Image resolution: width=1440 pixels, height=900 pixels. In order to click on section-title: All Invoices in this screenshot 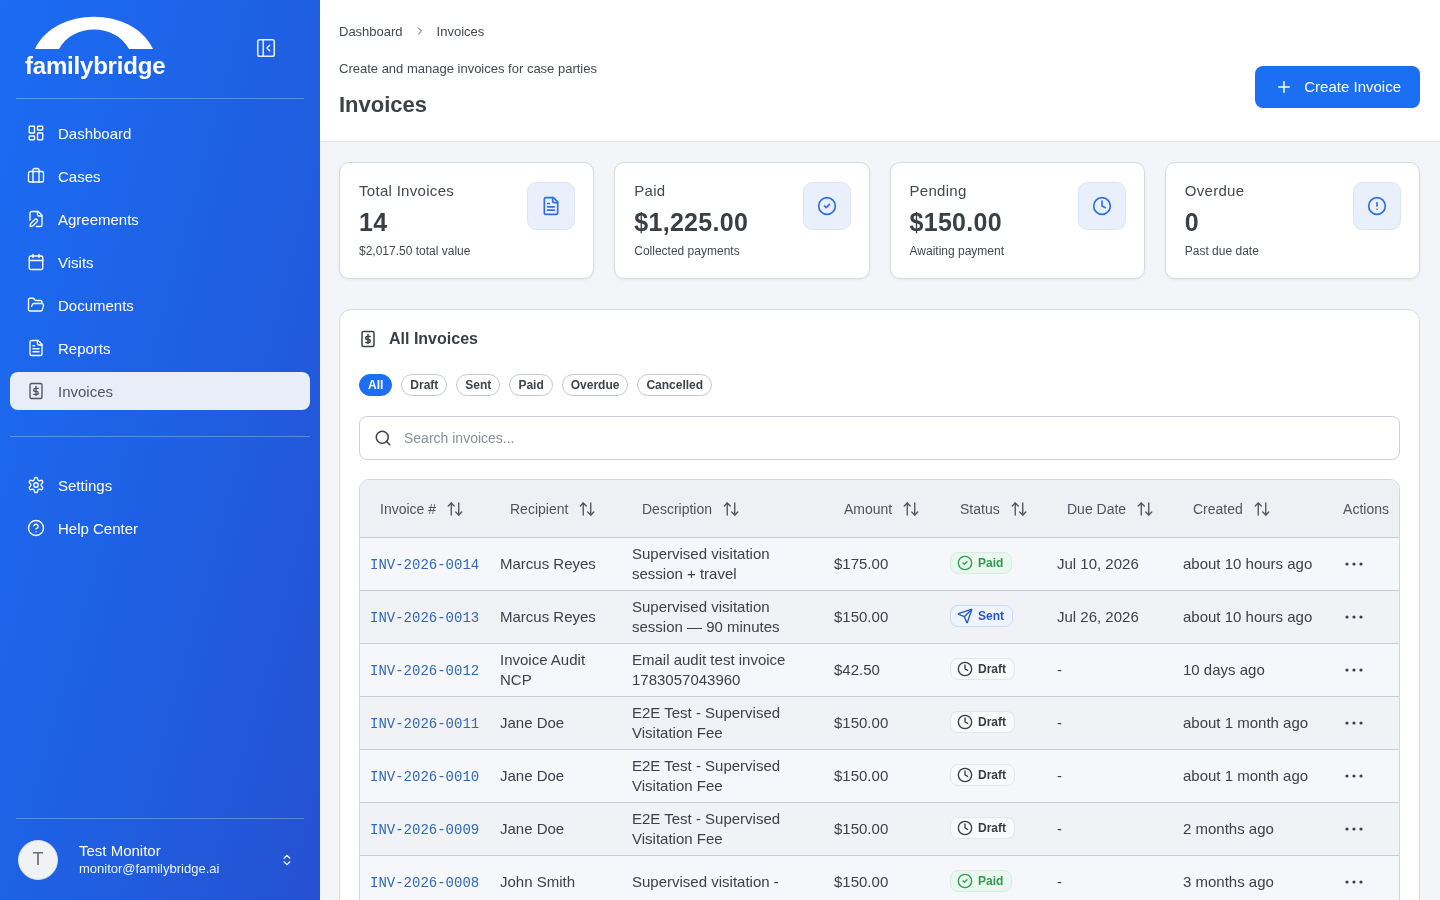, I will do `click(433, 339)`.